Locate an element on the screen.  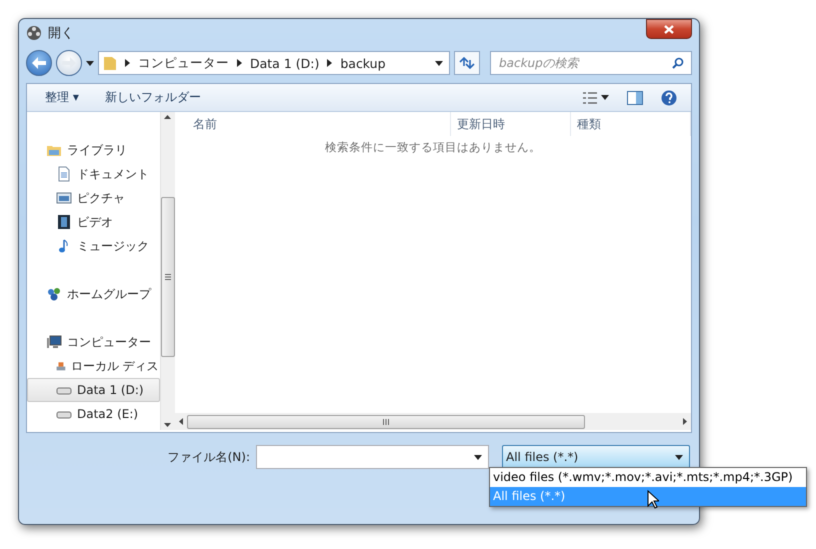
close-icon is located at coordinates (669, 29).